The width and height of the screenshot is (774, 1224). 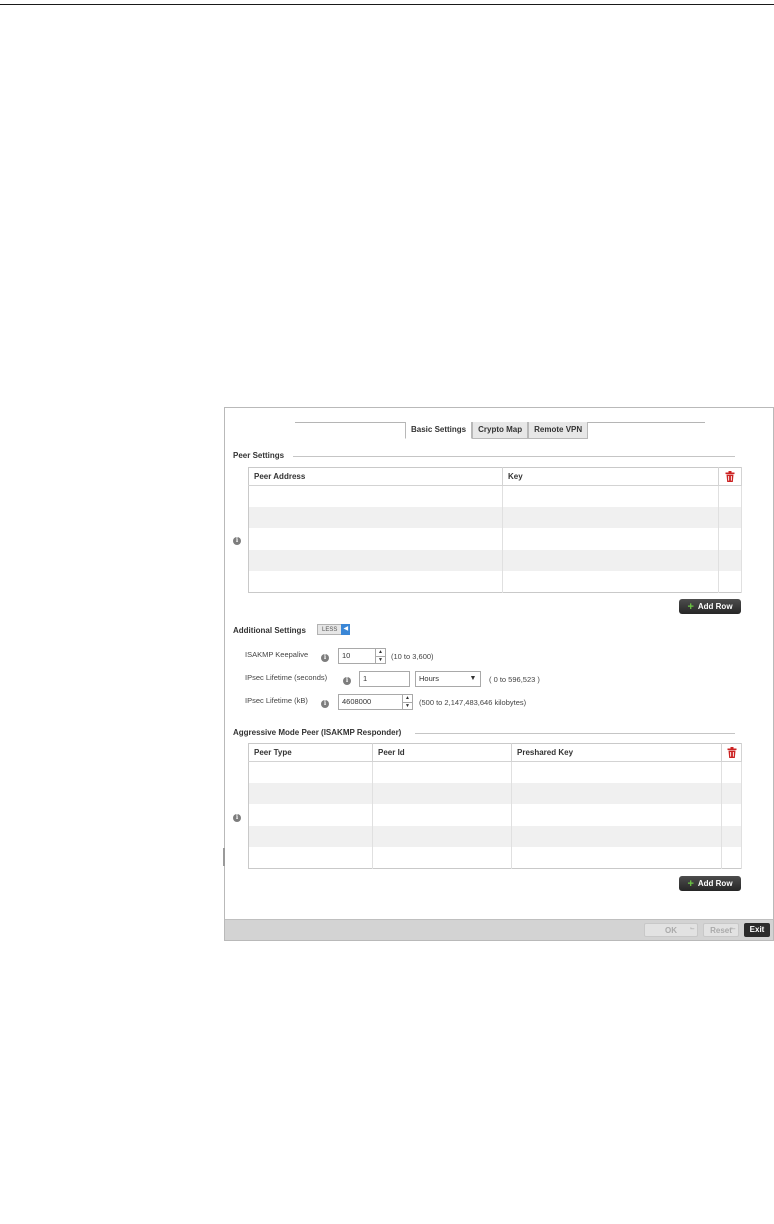 What do you see at coordinates (237, 818) in the screenshot?
I see `aggressive-mode-info-icon: i` at bounding box center [237, 818].